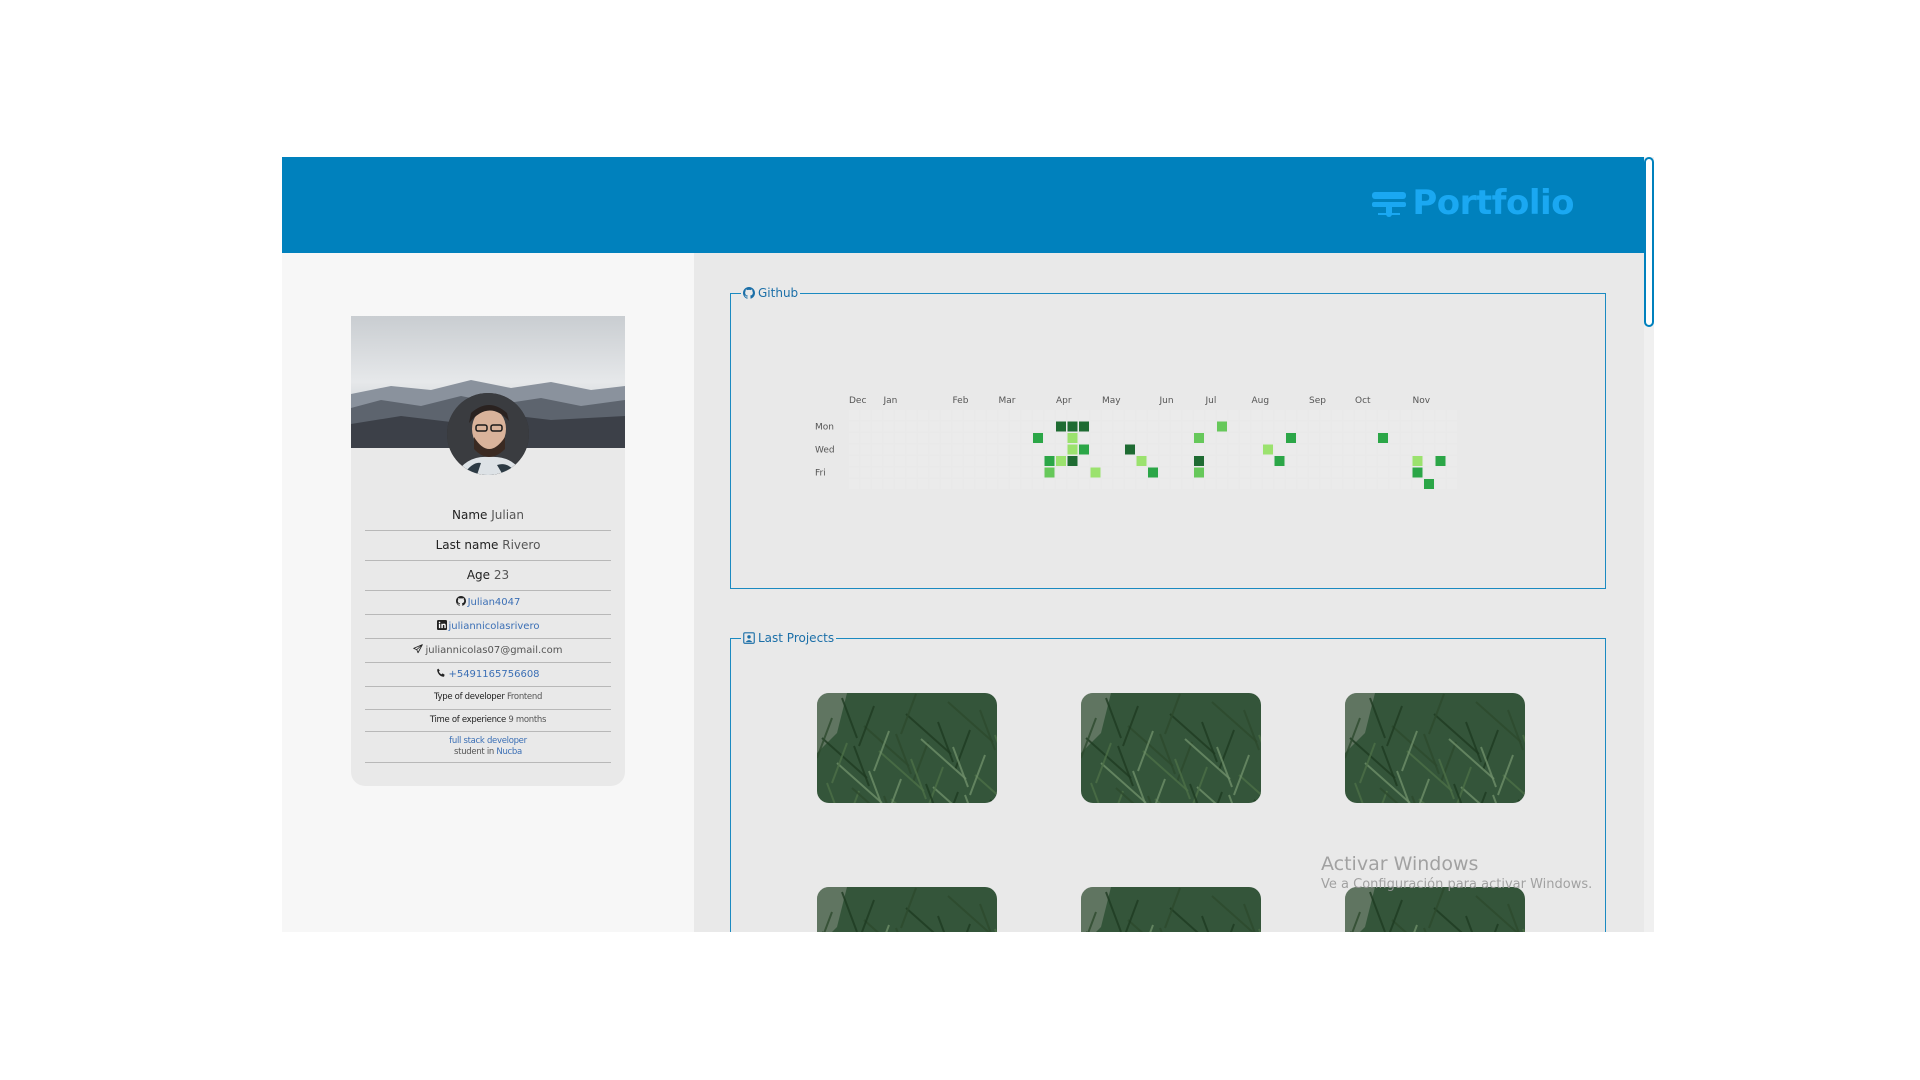  What do you see at coordinates (1493, 203) in the screenshot?
I see `logo-text: Portfolio` at bounding box center [1493, 203].